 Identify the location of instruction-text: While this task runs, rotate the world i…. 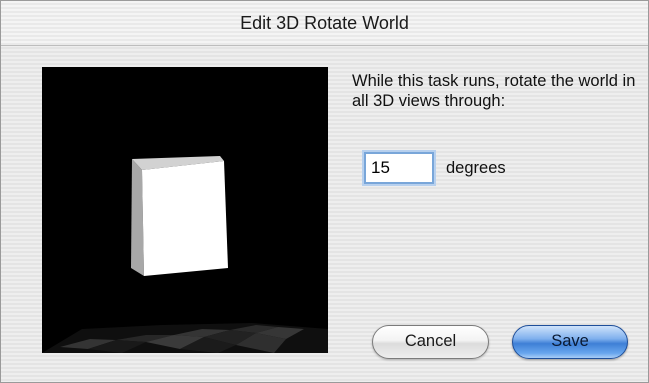
(494, 91).